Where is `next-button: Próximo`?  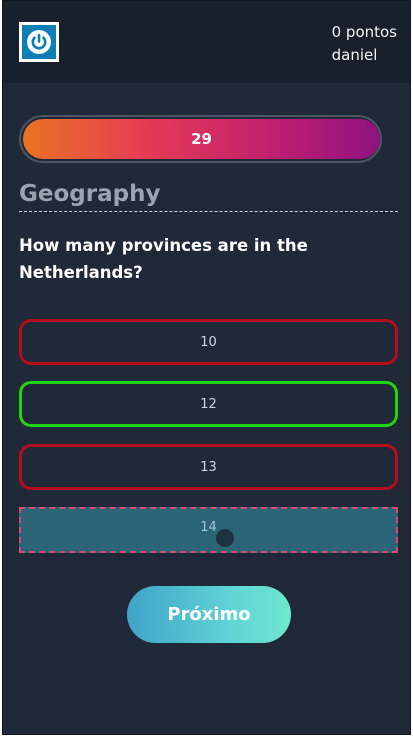
next-button: Próximo is located at coordinates (209, 614).